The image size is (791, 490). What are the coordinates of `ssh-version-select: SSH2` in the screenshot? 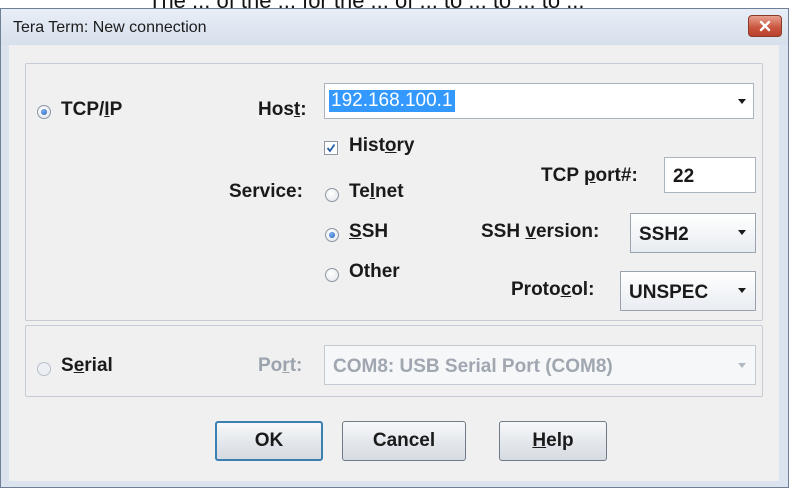 It's located at (693, 233).